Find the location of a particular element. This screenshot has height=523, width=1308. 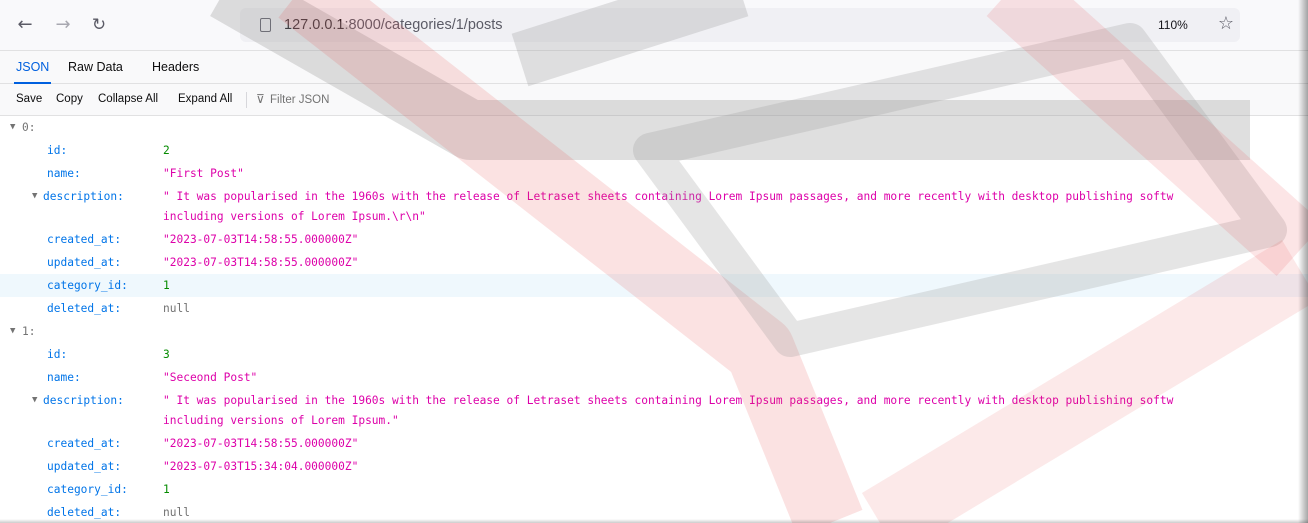

bookmark-star-icon: ☆ is located at coordinates (1226, 24).